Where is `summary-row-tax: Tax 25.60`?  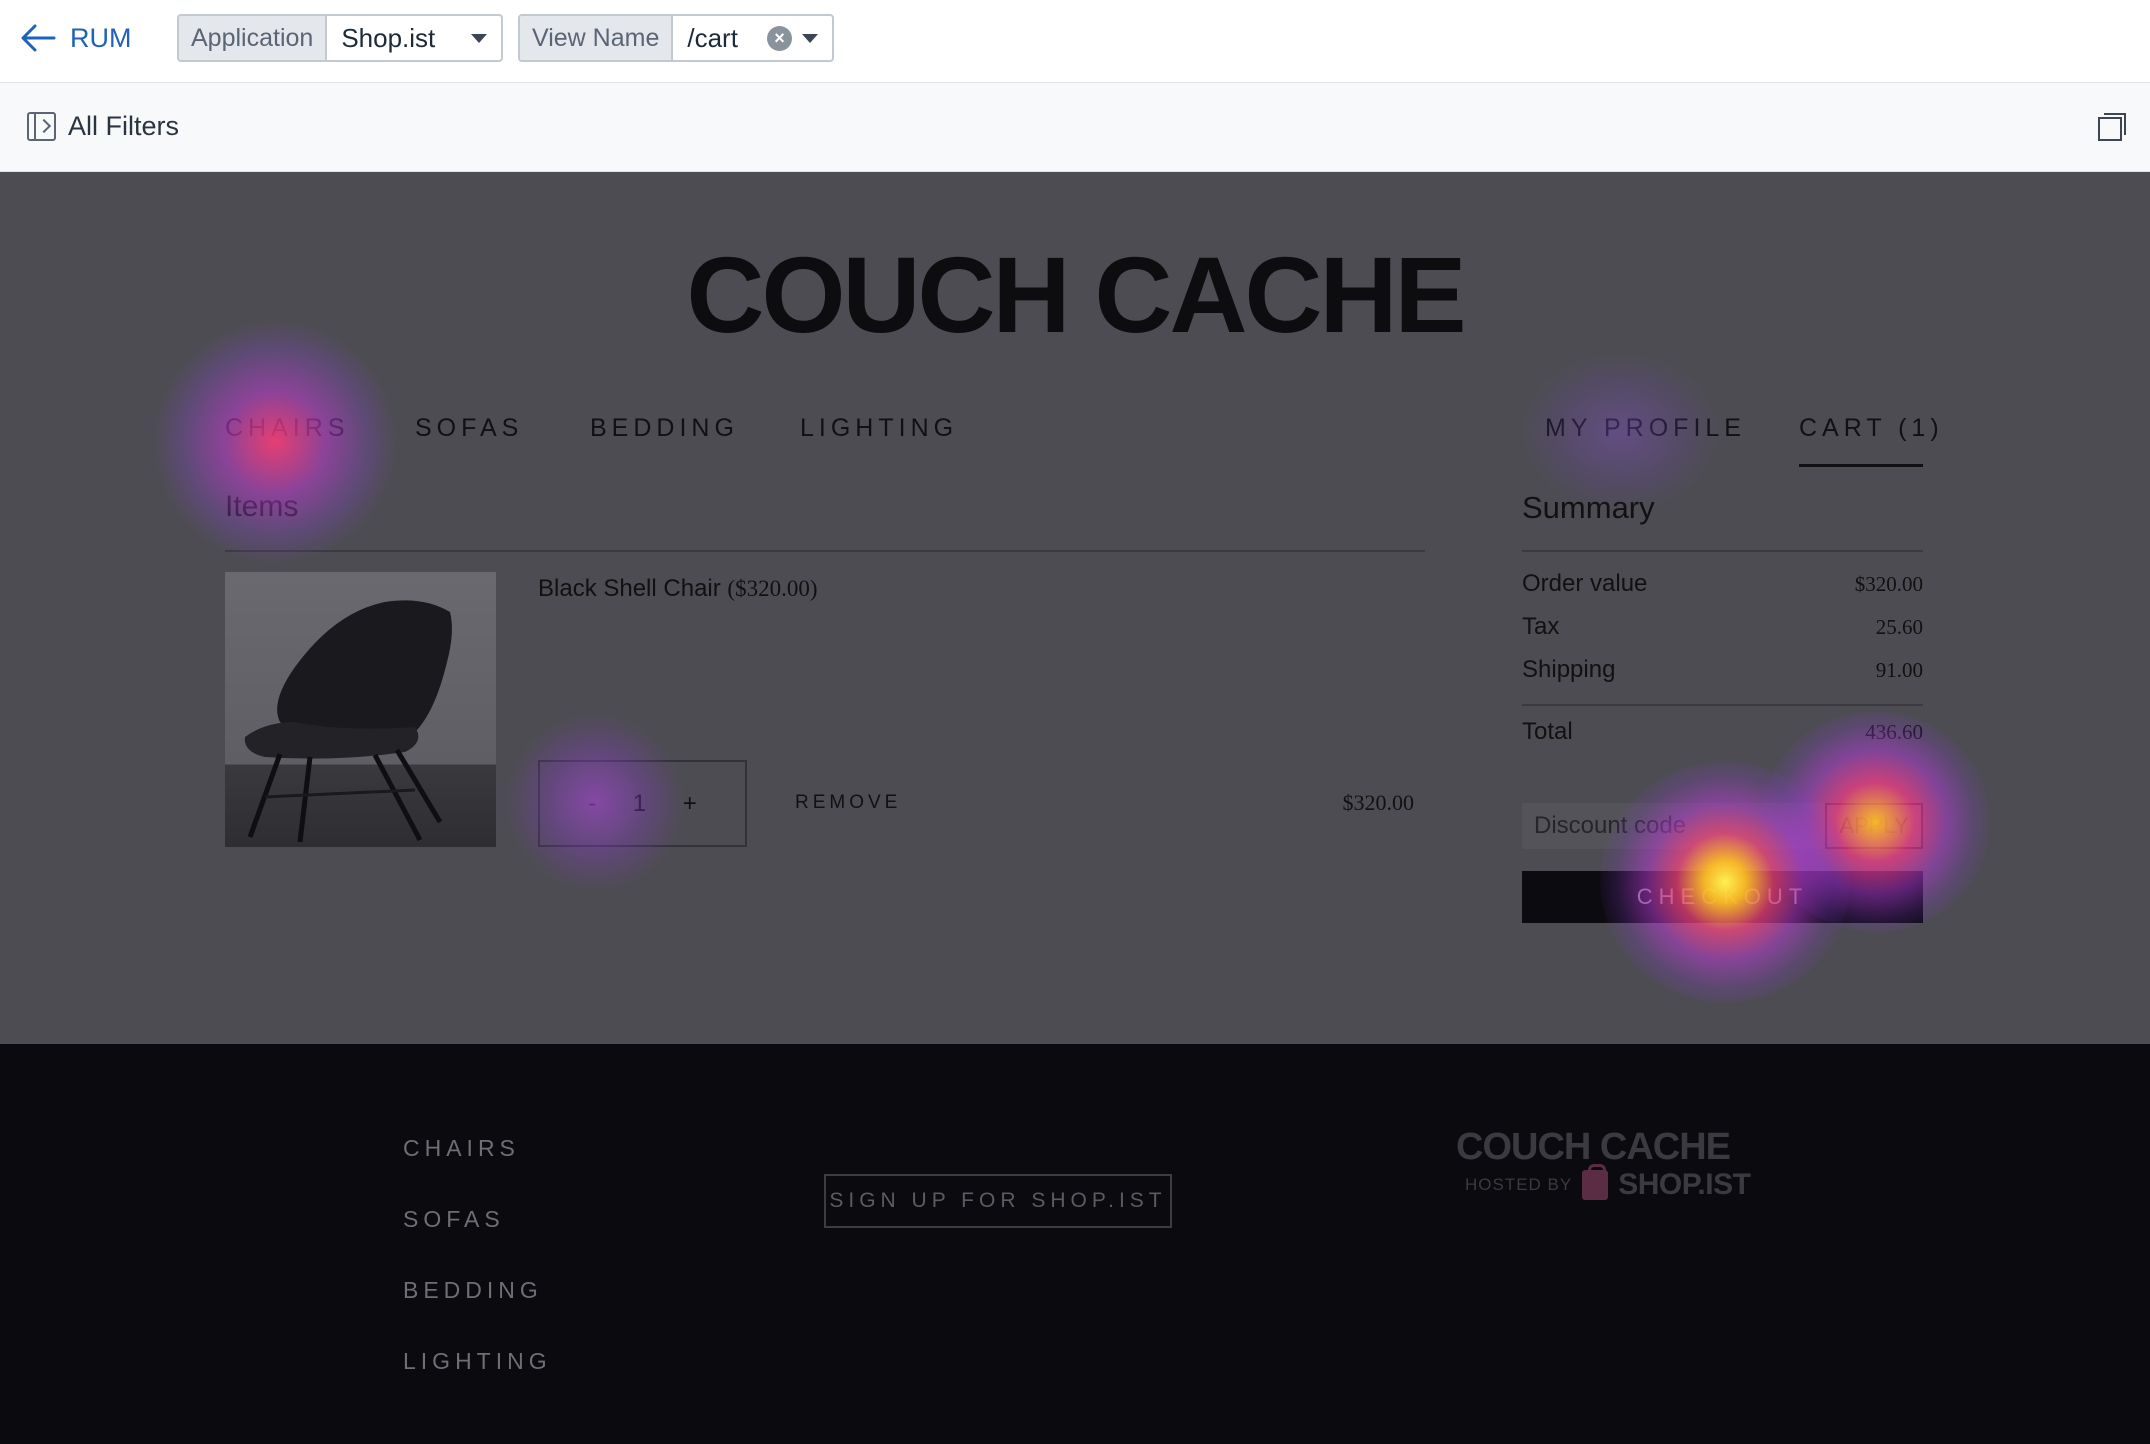 summary-row-tax: Tax 25.60 is located at coordinates (1722, 627).